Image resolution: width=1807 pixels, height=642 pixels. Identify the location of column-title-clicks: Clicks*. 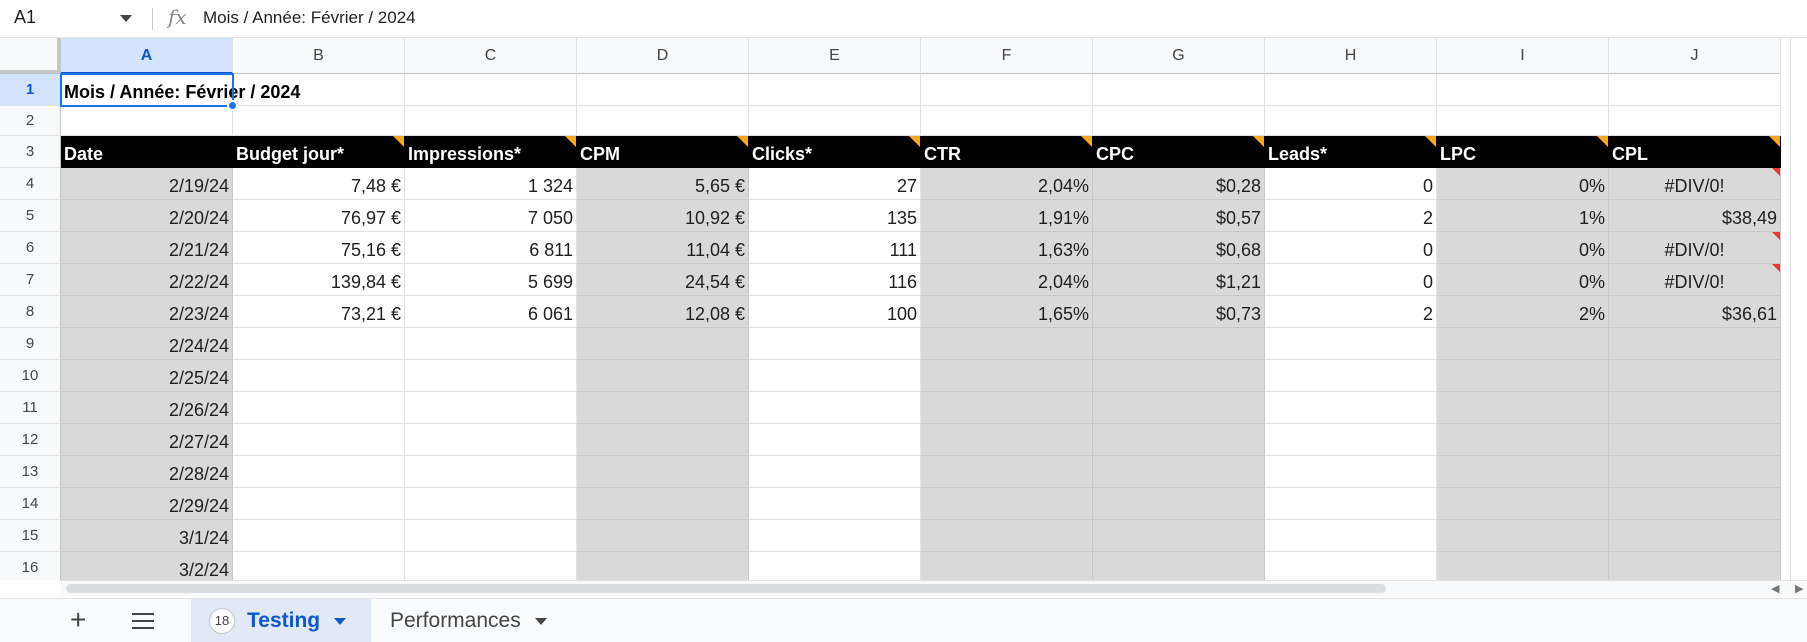
(835, 152).